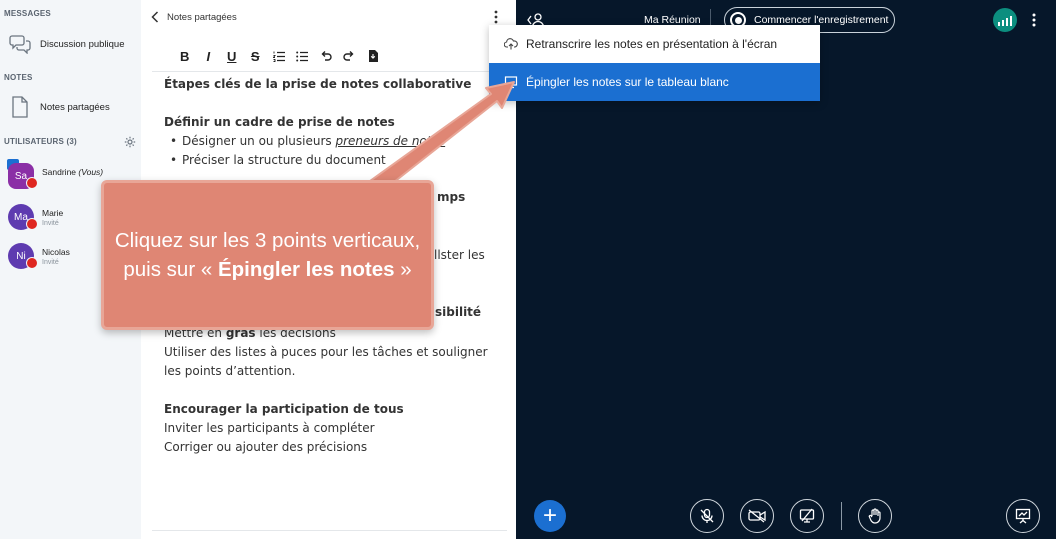 Image resolution: width=1056 pixels, height=539 pixels. What do you see at coordinates (329, 530) in the screenshot?
I see `notes-footer-divider` at bounding box center [329, 530].